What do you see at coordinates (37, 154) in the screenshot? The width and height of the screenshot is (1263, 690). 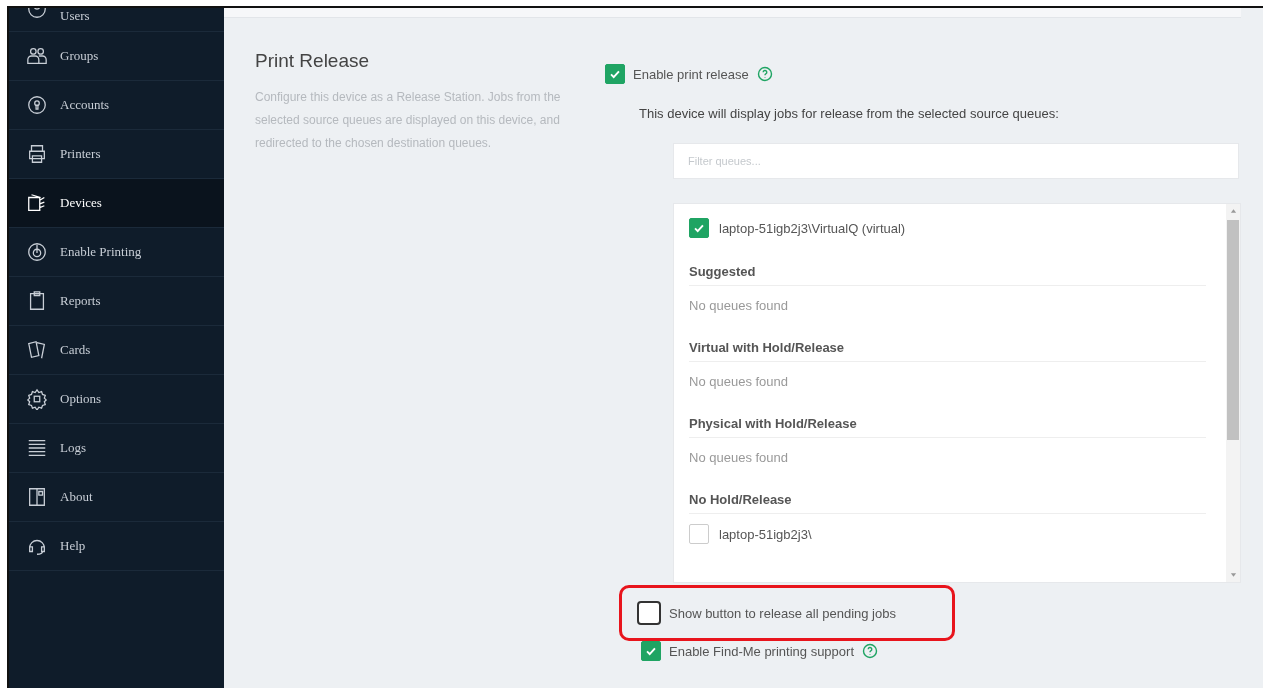 I see `printer-icon` at bounding box center [37, 154].